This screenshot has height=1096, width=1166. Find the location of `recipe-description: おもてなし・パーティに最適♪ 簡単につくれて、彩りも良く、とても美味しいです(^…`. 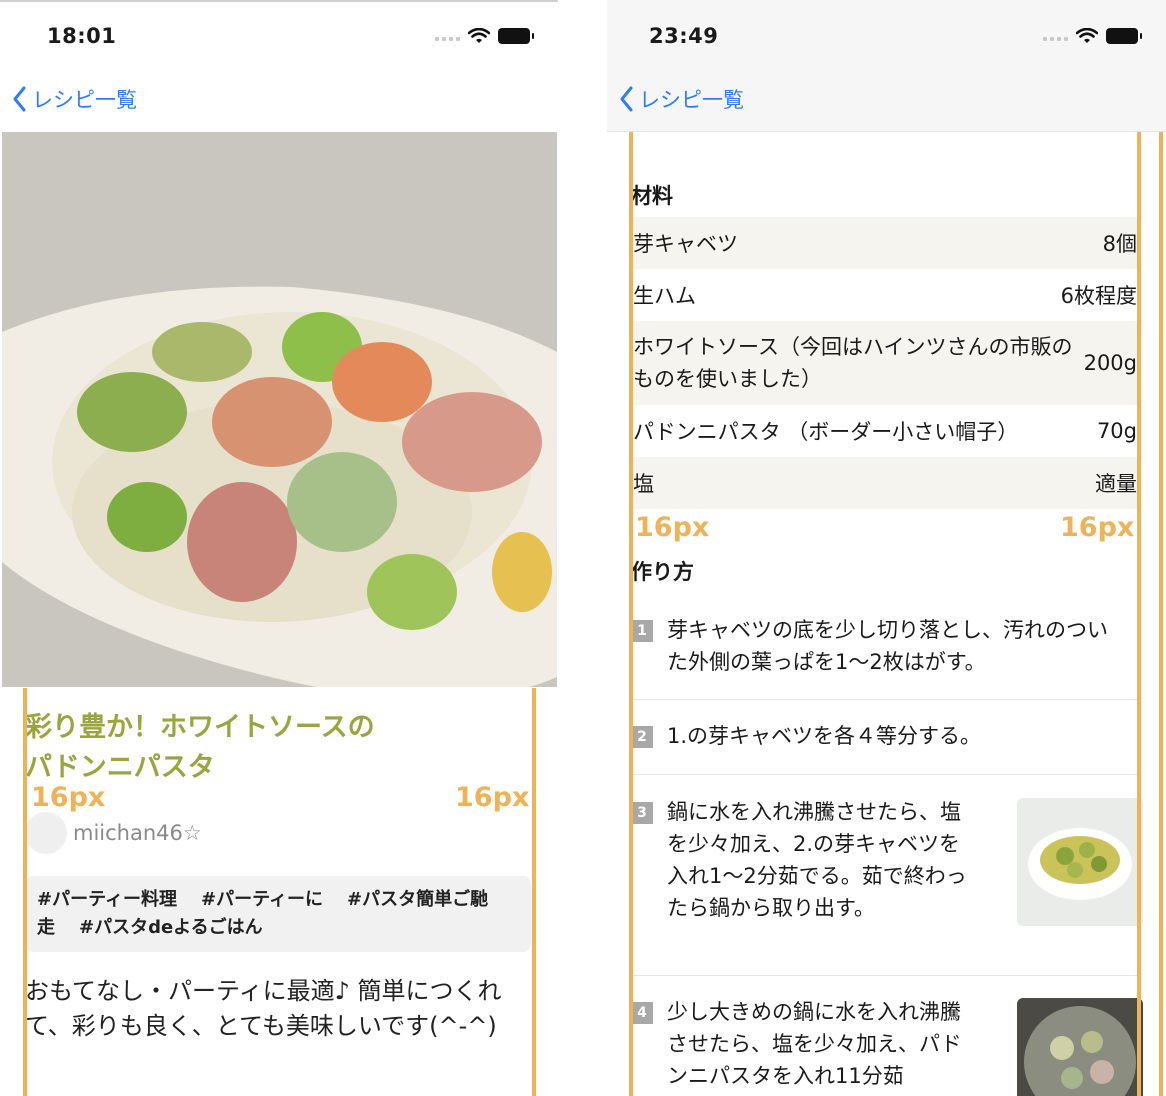

recipe-description: おもてなし・パーティに最適♪ 簡単につくれて、彩りも良く、とても美味しいです(^… is located at coordinates (263, 1008).